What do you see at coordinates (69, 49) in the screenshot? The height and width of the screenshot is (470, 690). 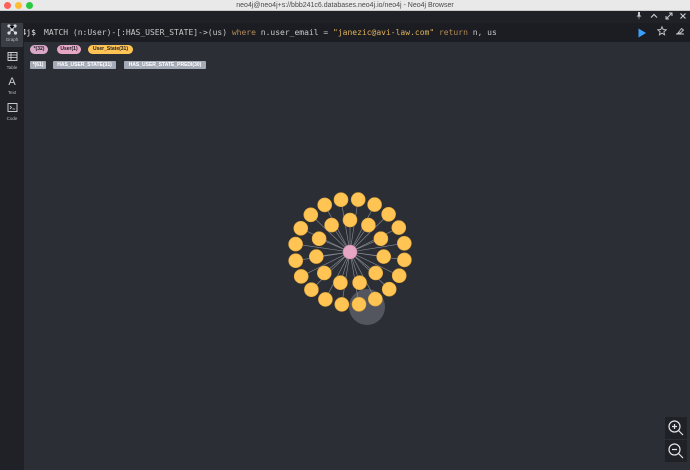 I see `legend-node-user: User(1)` at bounding box center [69, 49].